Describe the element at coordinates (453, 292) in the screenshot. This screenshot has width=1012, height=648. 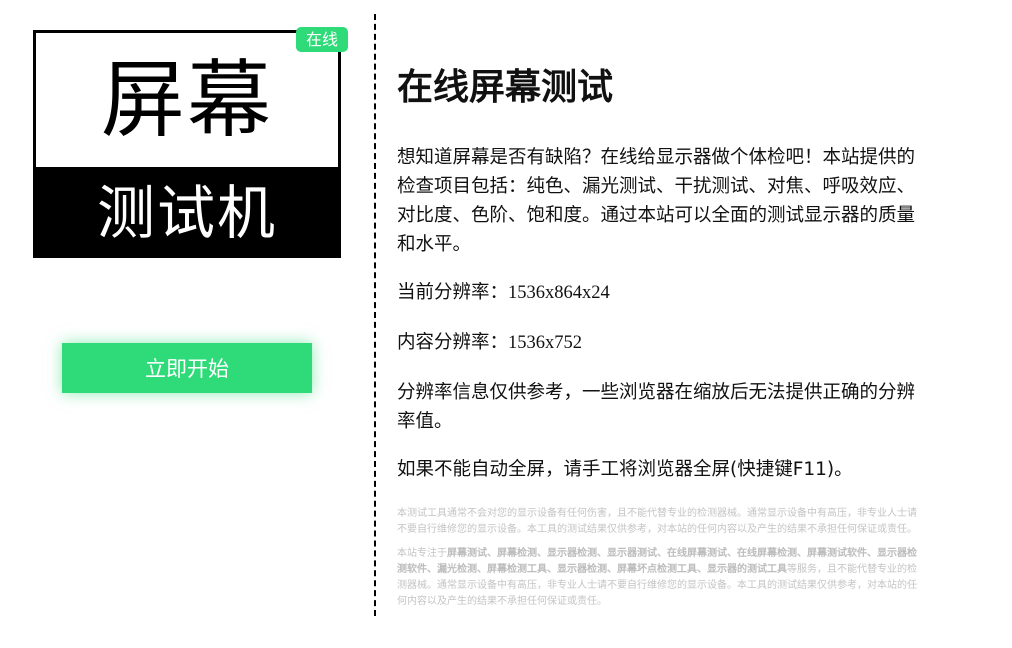
I see `current-resolution-label: 当前分辨率：` at that location.